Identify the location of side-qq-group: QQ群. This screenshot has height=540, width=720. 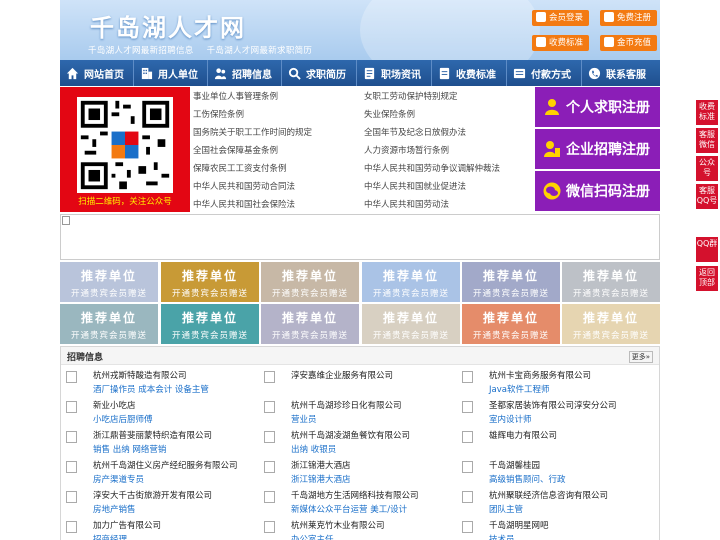
(707, 249).